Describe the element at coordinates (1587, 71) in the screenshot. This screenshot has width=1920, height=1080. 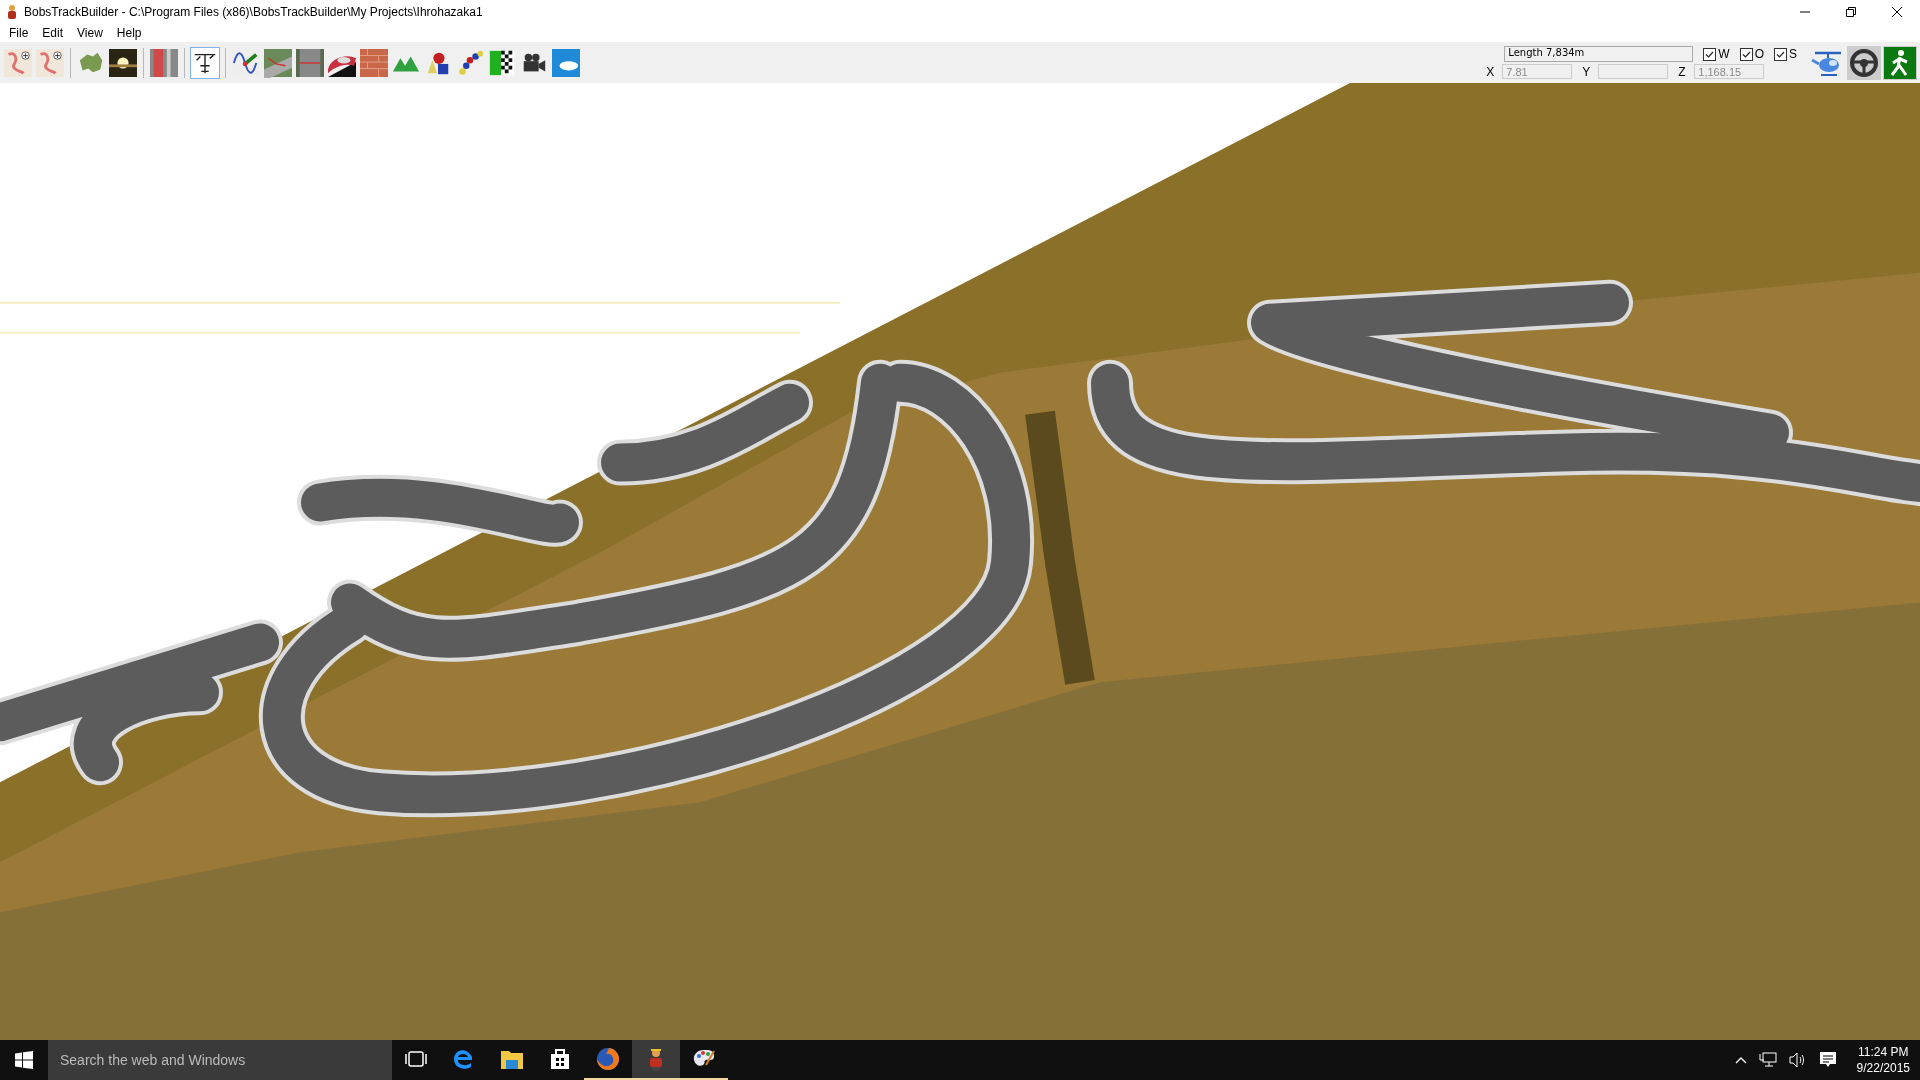
I see `y-label: Y` at that location.